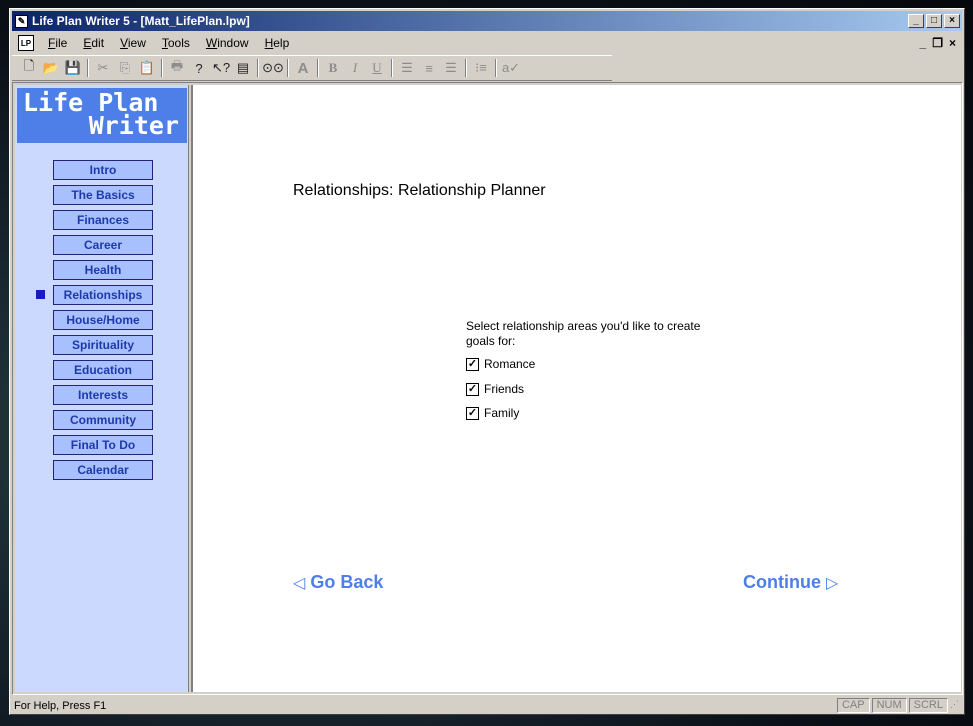 Image resolution: width=973 pixels, height=726 pixels. Describe the element at coordinates (510, 364) in the screenshot. I see `option-label: Romance` at that location.